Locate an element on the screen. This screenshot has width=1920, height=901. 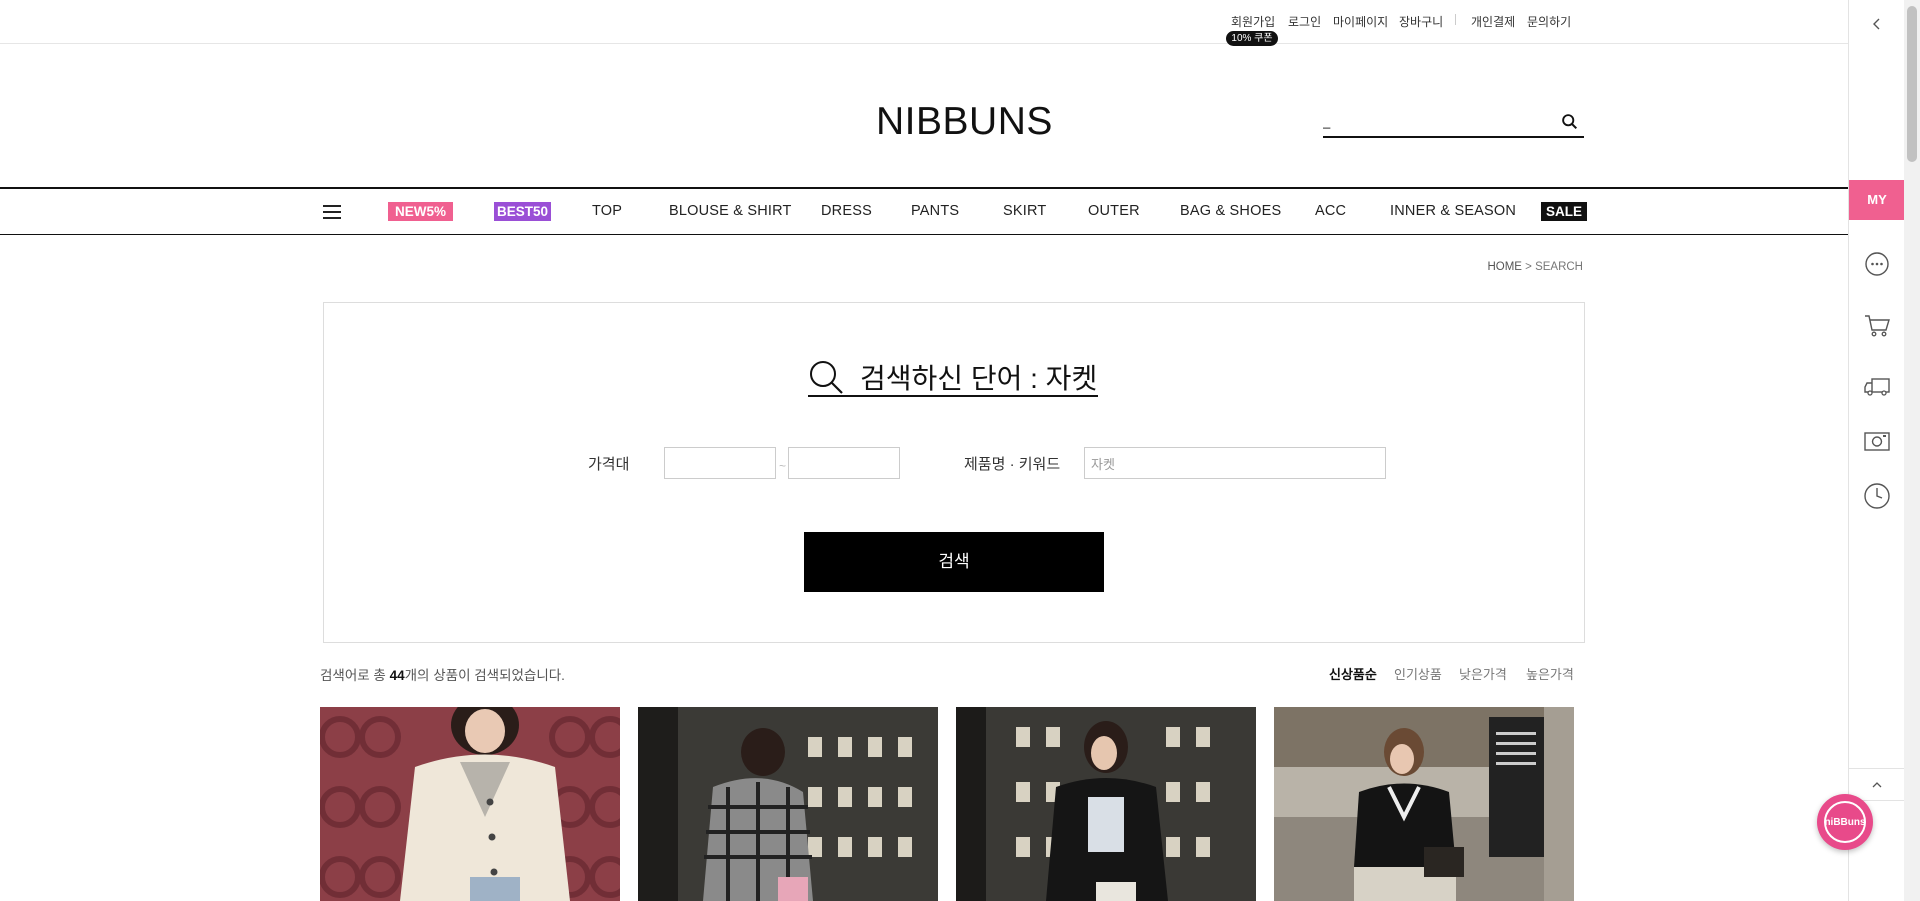
nav-skirt: SKIRT is located at coordinates (1024, 211).